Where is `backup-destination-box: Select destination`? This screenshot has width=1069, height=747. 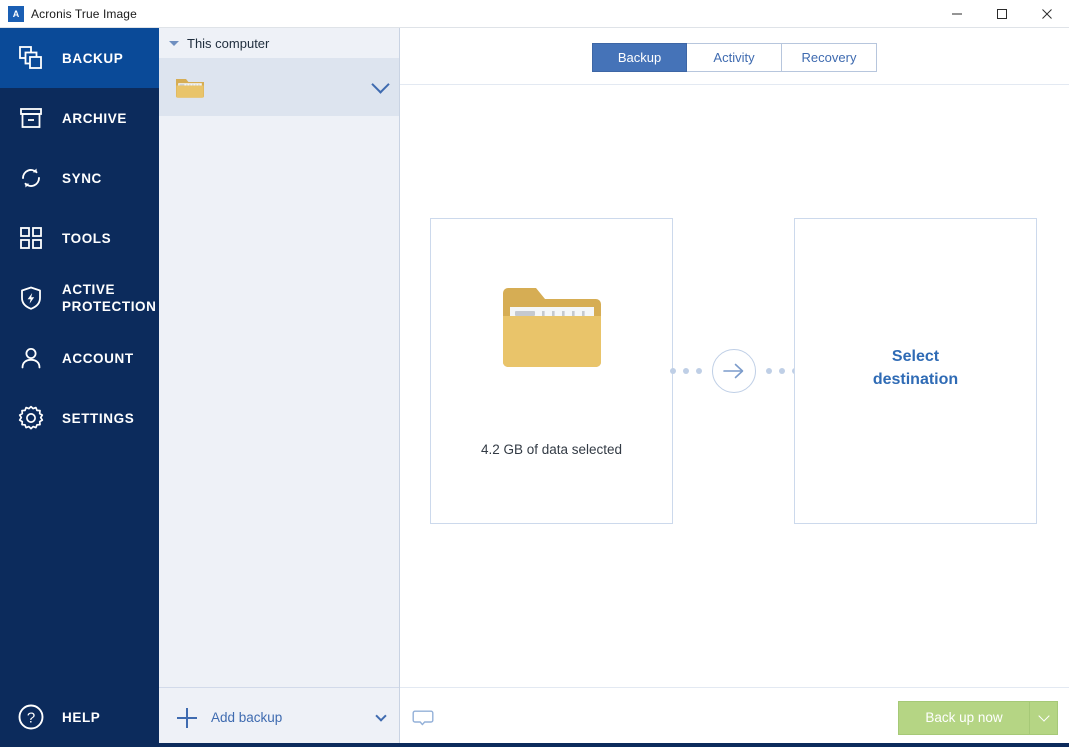 backup-destination-box: Select destination is located at coordinates (915, 371).